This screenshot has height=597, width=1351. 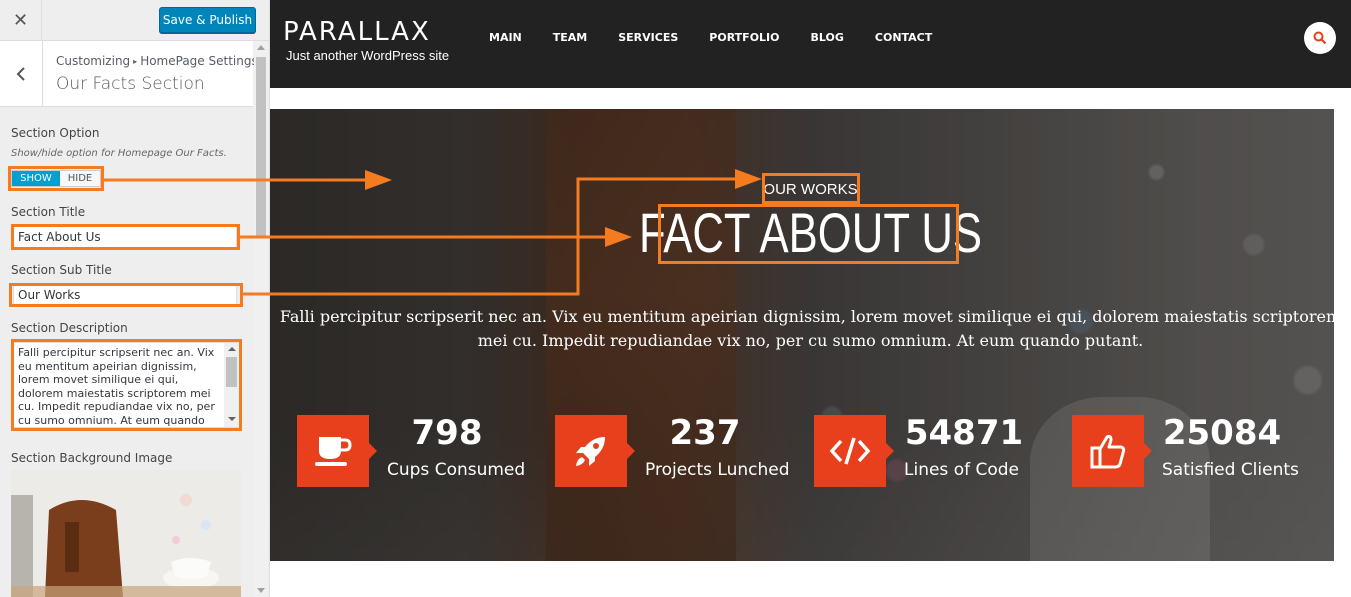 What do you see at coordinates (333, 451) in the screenshot?
I see `coffee-cup-icon` at bounding box center [333, 451].